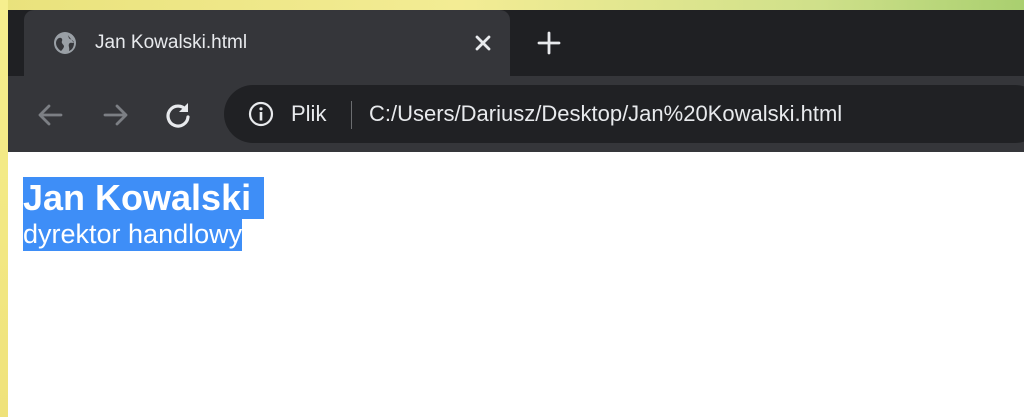 This screenshot has height=417, width=1024. Describe the element at coordinates (261, 114) in the screenshot. I see `info-icon` at that location.